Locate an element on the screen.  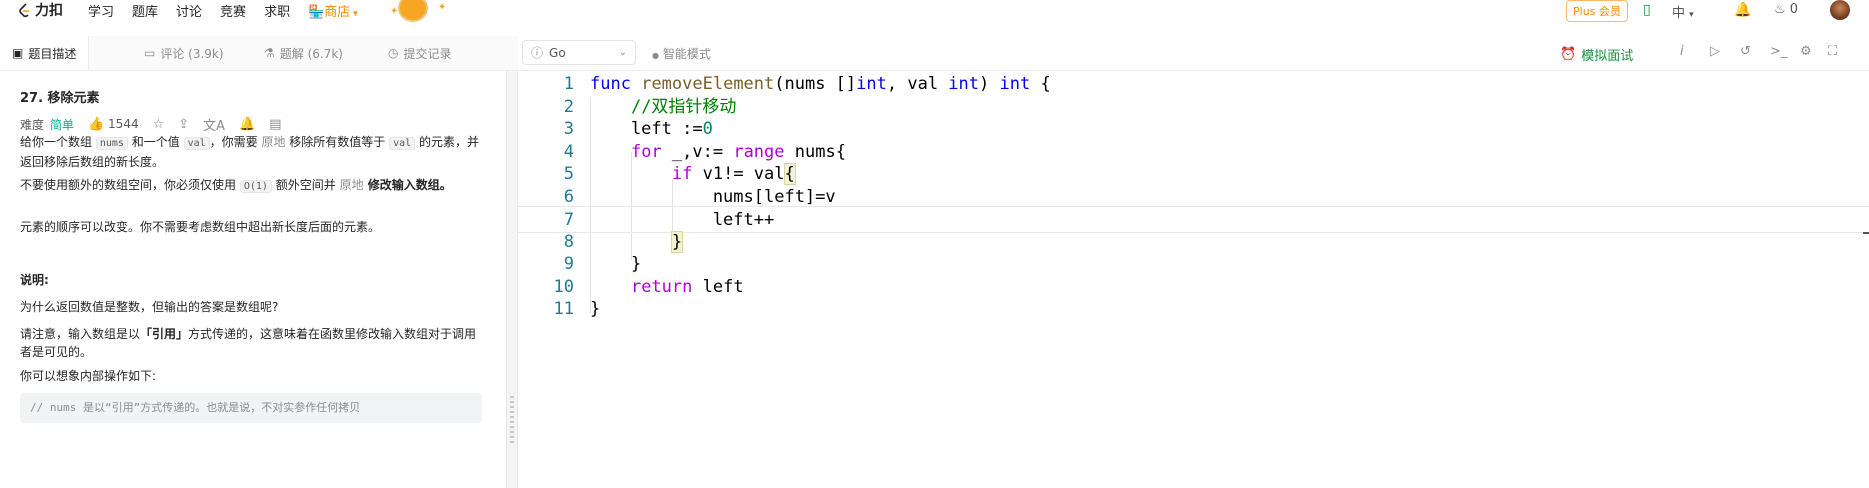
bold-text: 修改输入数组 is located at coordinates (401, 185).